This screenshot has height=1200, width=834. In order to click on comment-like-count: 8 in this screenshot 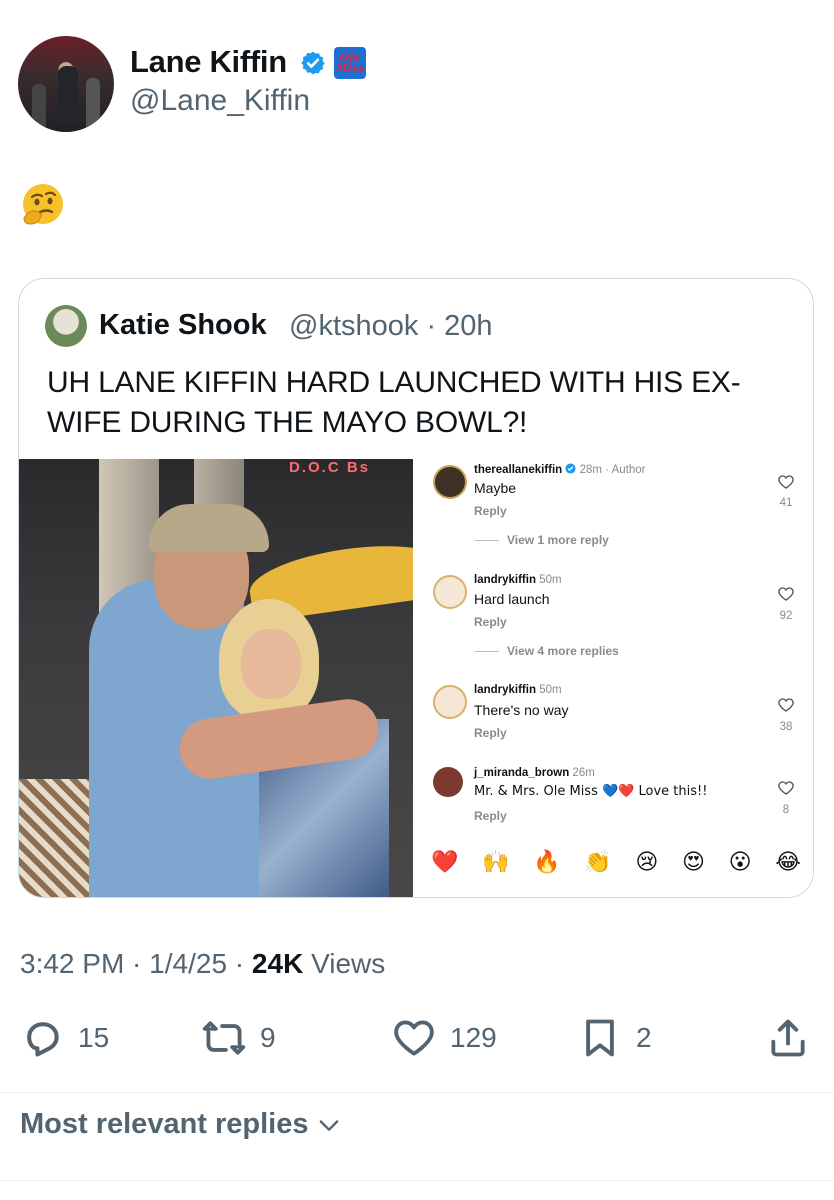, I will do `click(786, 810)`.